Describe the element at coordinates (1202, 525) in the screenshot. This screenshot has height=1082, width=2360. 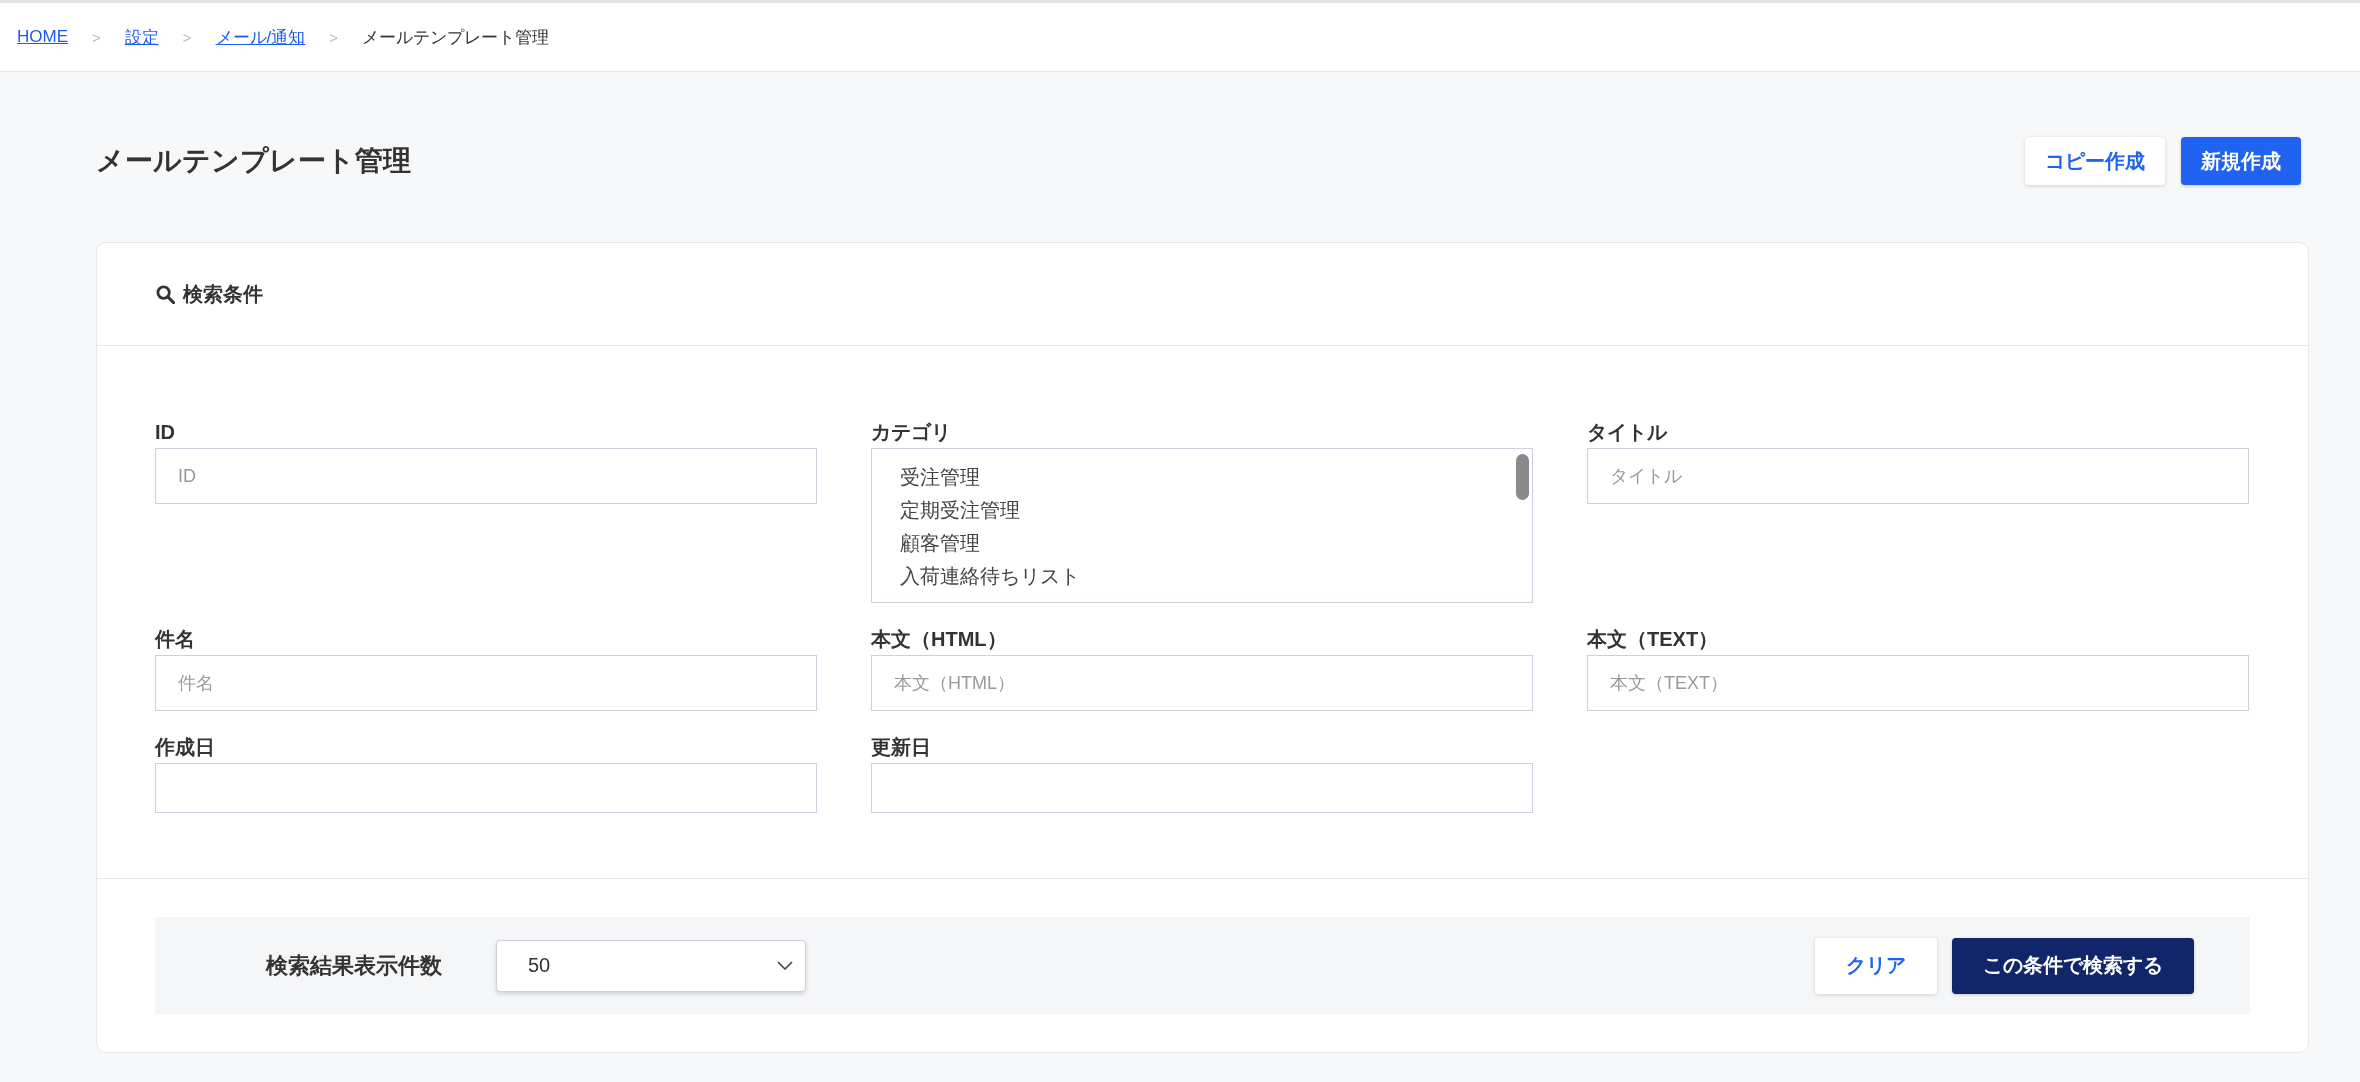
I see `category-listbox: 受注管理 定期受注管理 顧客管理 入荷連絡待ちリスト` at that location.